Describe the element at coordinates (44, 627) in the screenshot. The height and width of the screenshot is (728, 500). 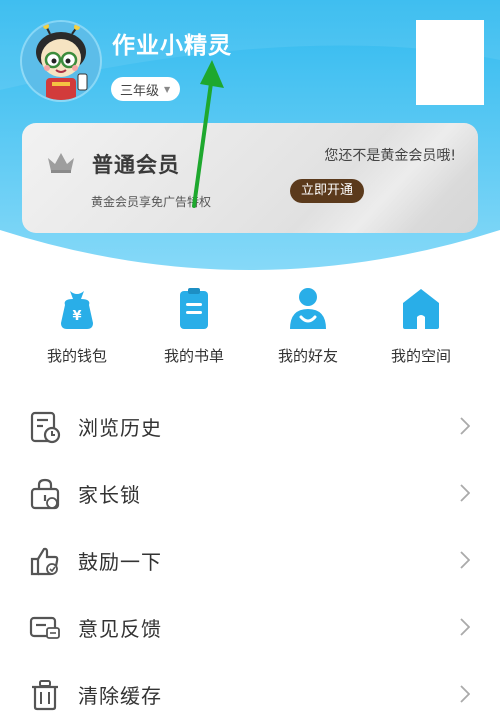
I see `feedback-icon` at that location.